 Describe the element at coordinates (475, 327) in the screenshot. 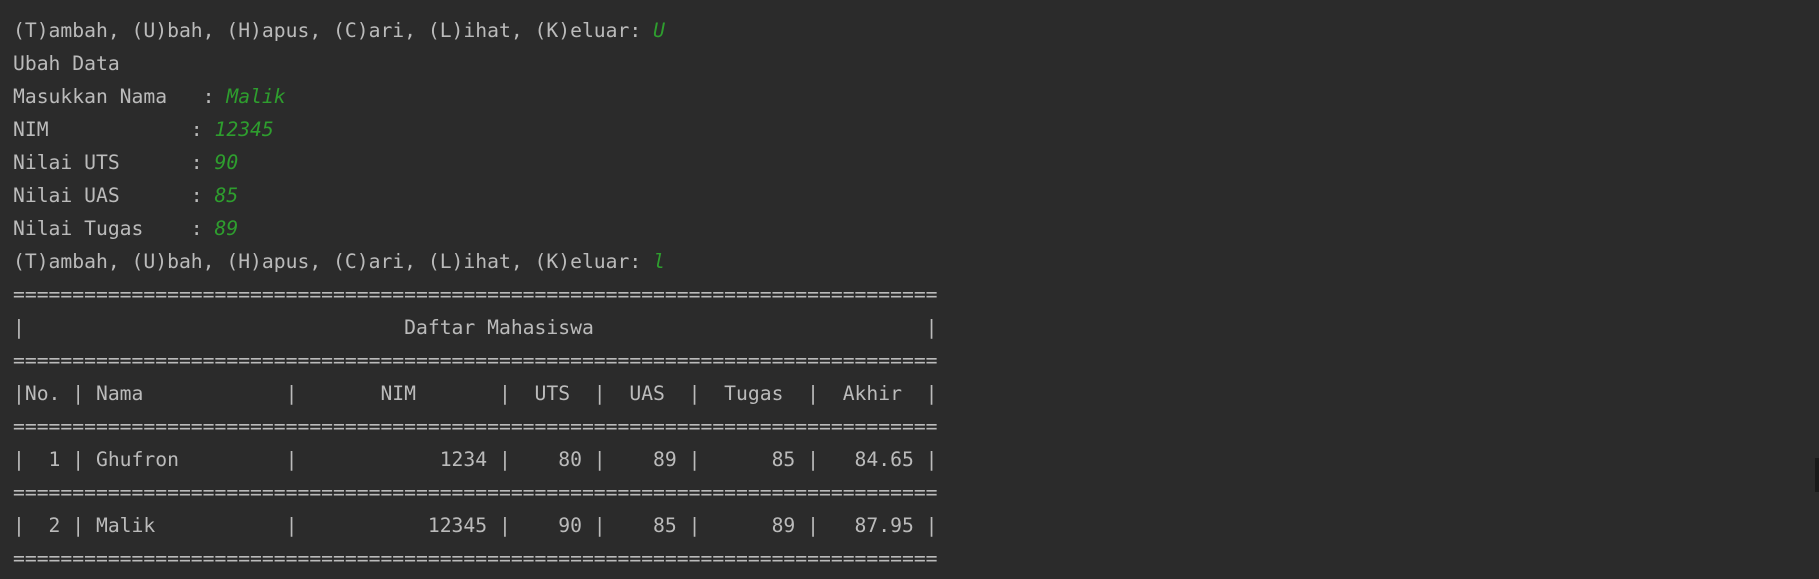

I see `table-title: | Daftar Mahasiswa |` at that location.